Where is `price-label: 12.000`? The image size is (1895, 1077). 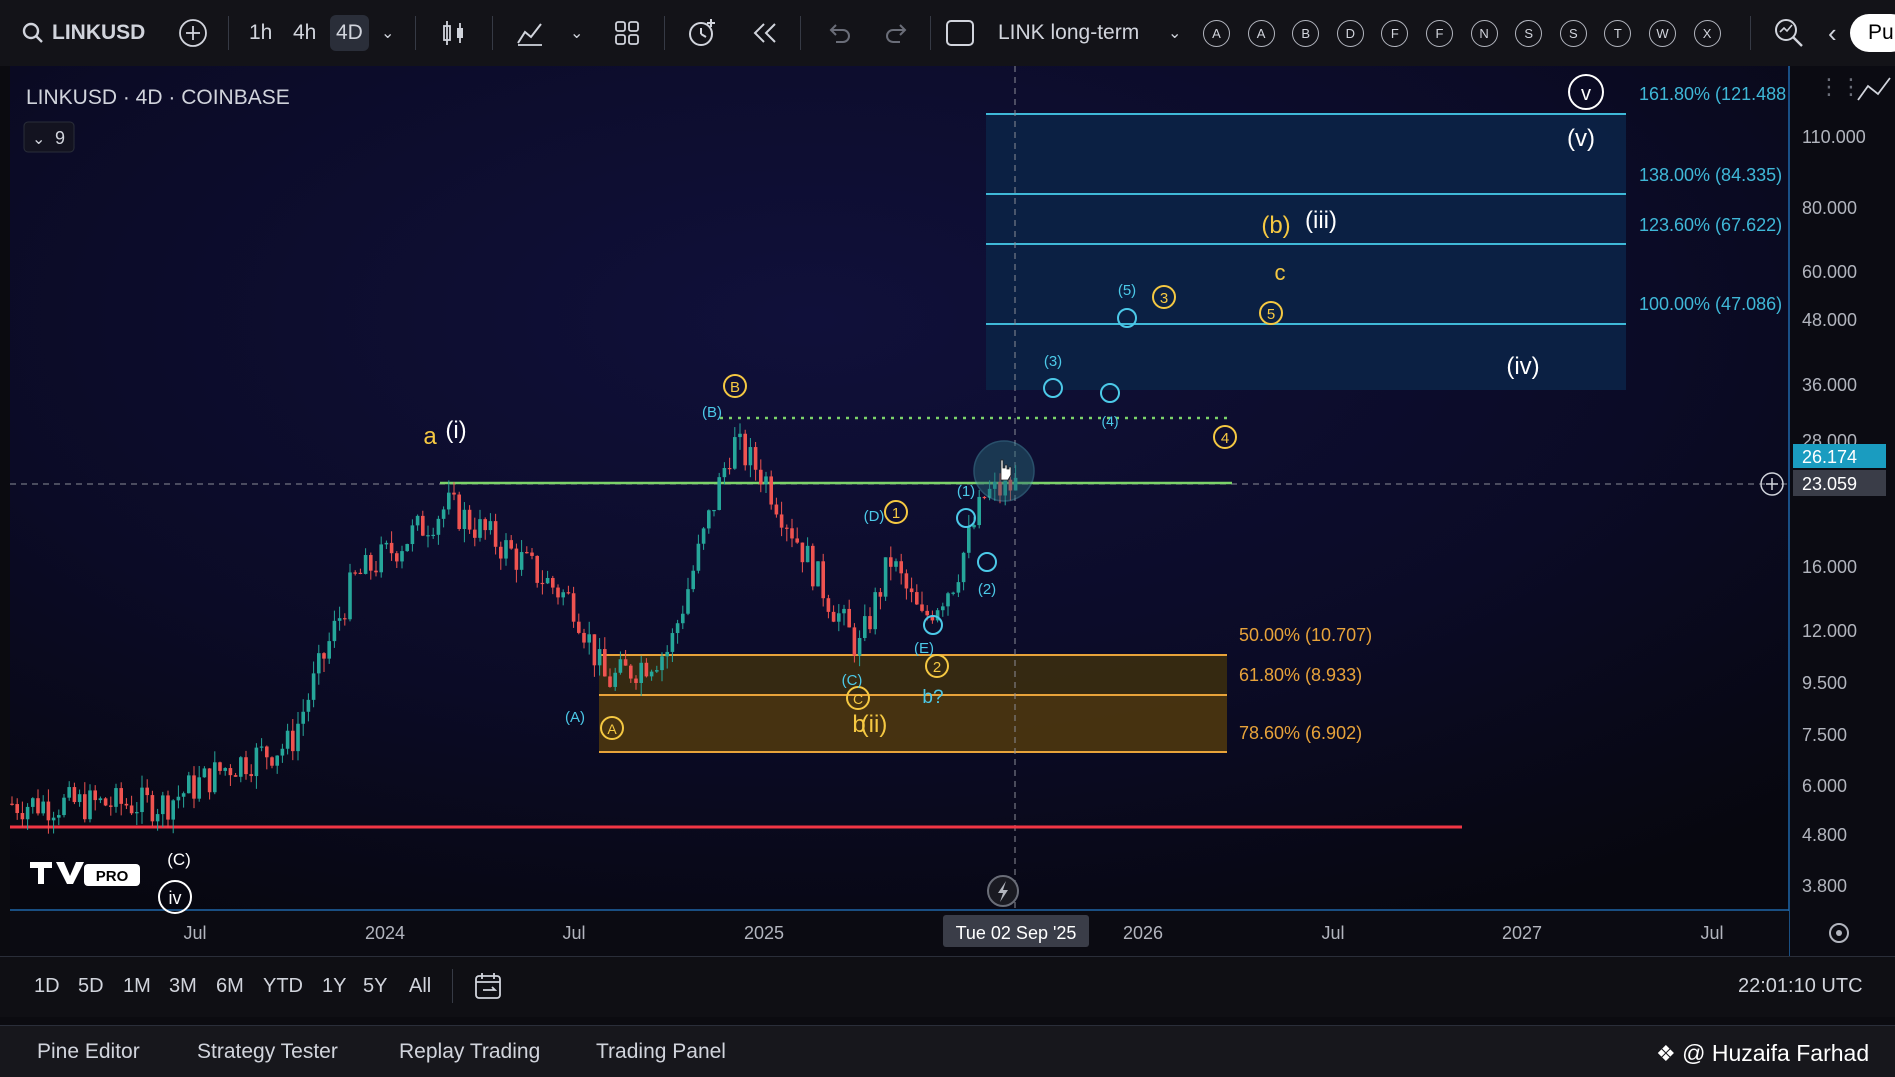
price-label: 12.000 is located at coordinates (1829, 631).